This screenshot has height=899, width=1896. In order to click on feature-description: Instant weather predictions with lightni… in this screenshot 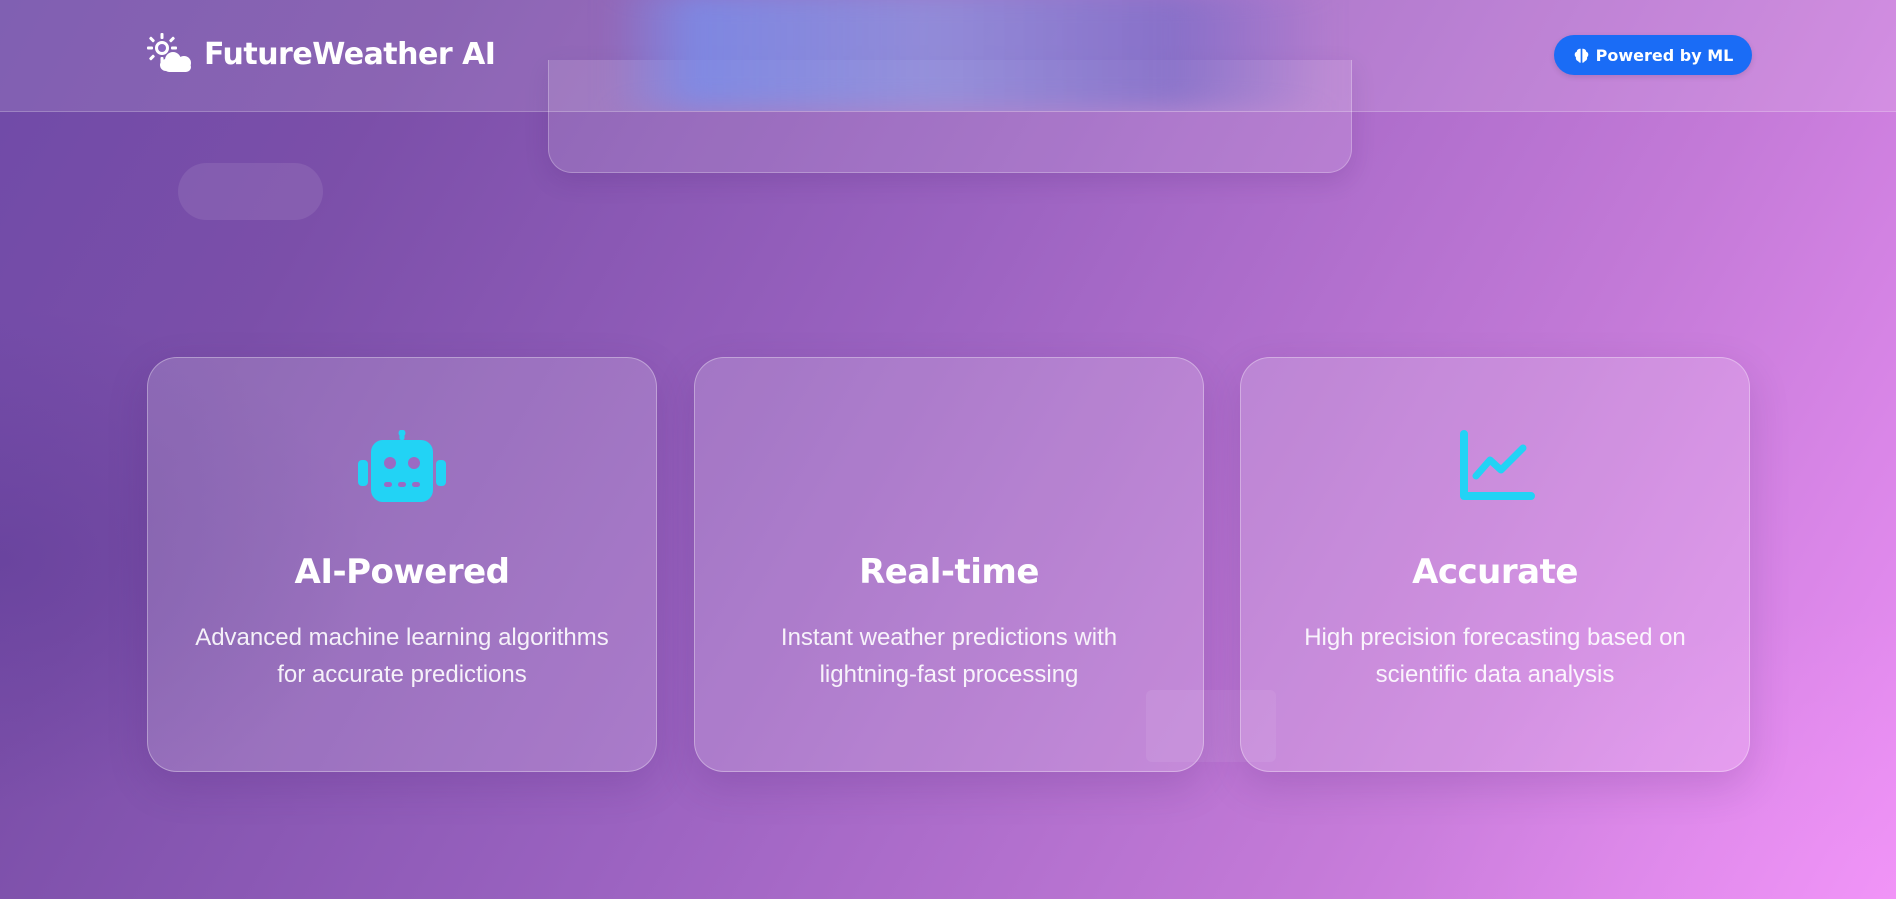, I will do `click(949, 656)`.